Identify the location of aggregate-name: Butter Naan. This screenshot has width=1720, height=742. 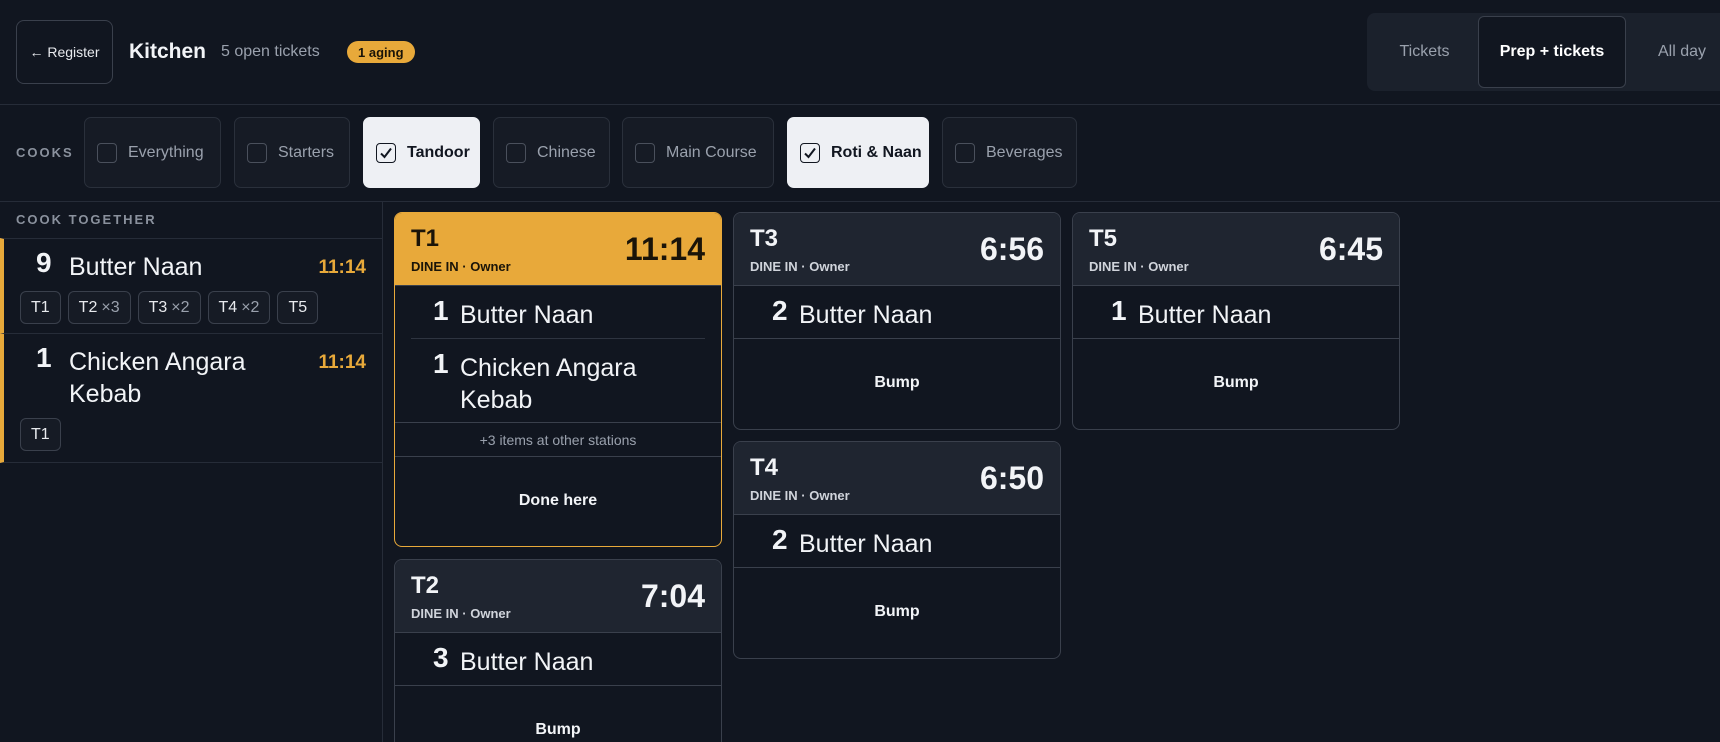
(136, 267).